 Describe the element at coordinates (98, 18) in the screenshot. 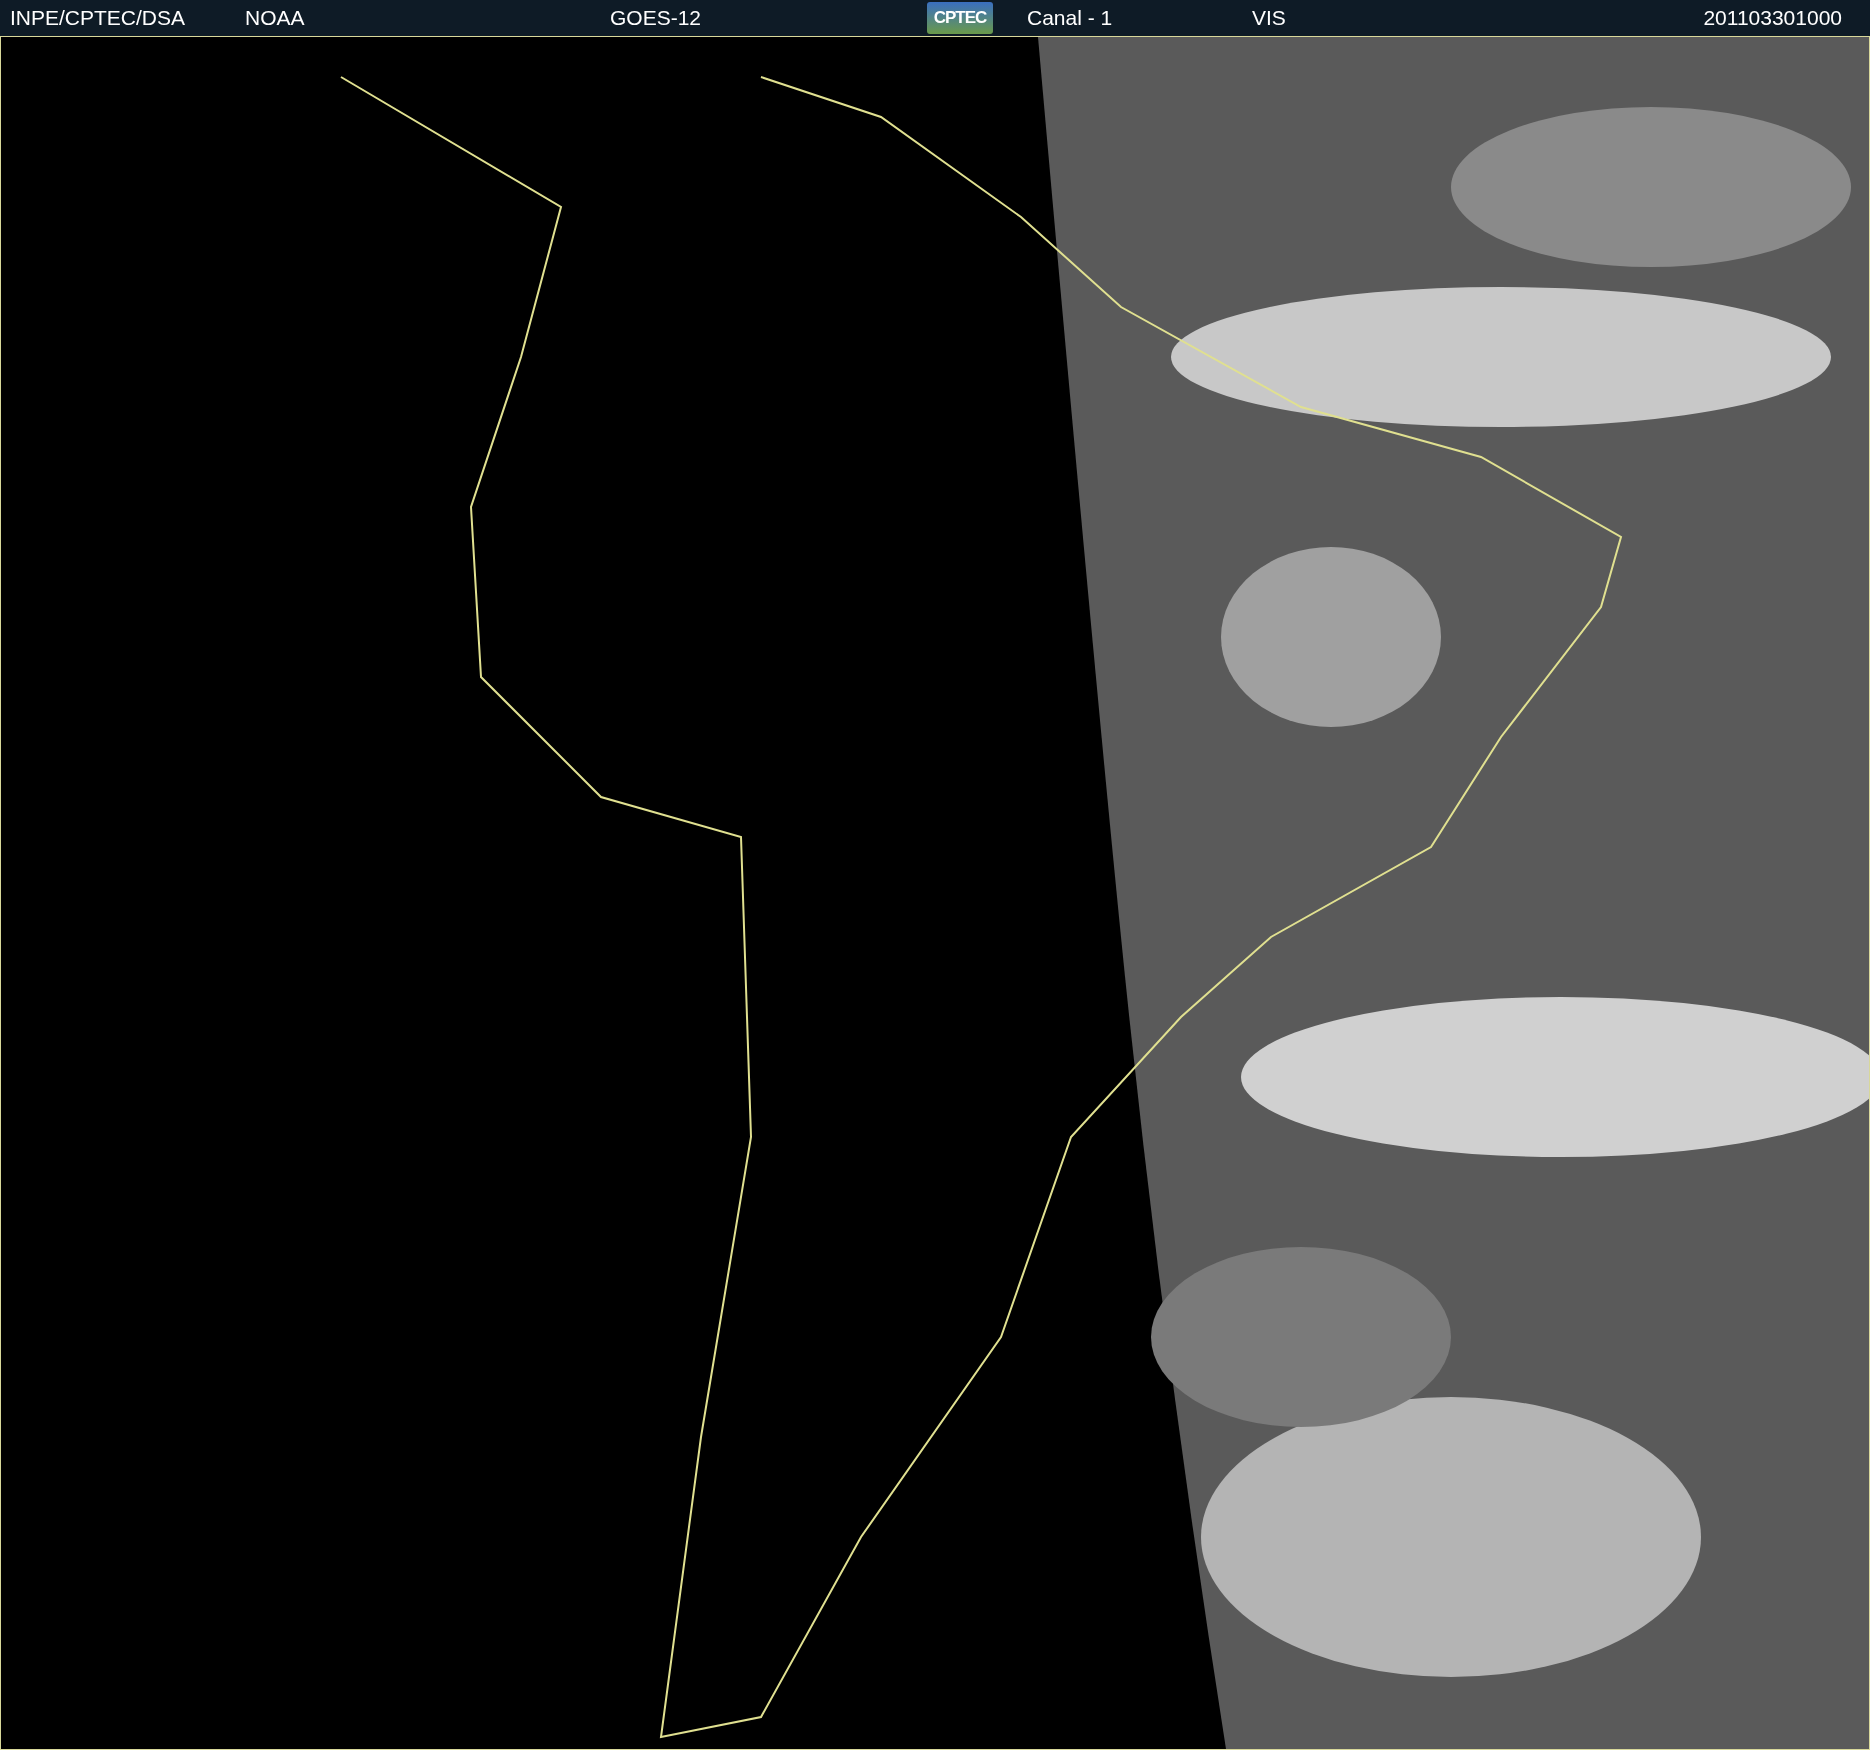

I see `source-label: INPE/CPTEC/DSA` at that location.